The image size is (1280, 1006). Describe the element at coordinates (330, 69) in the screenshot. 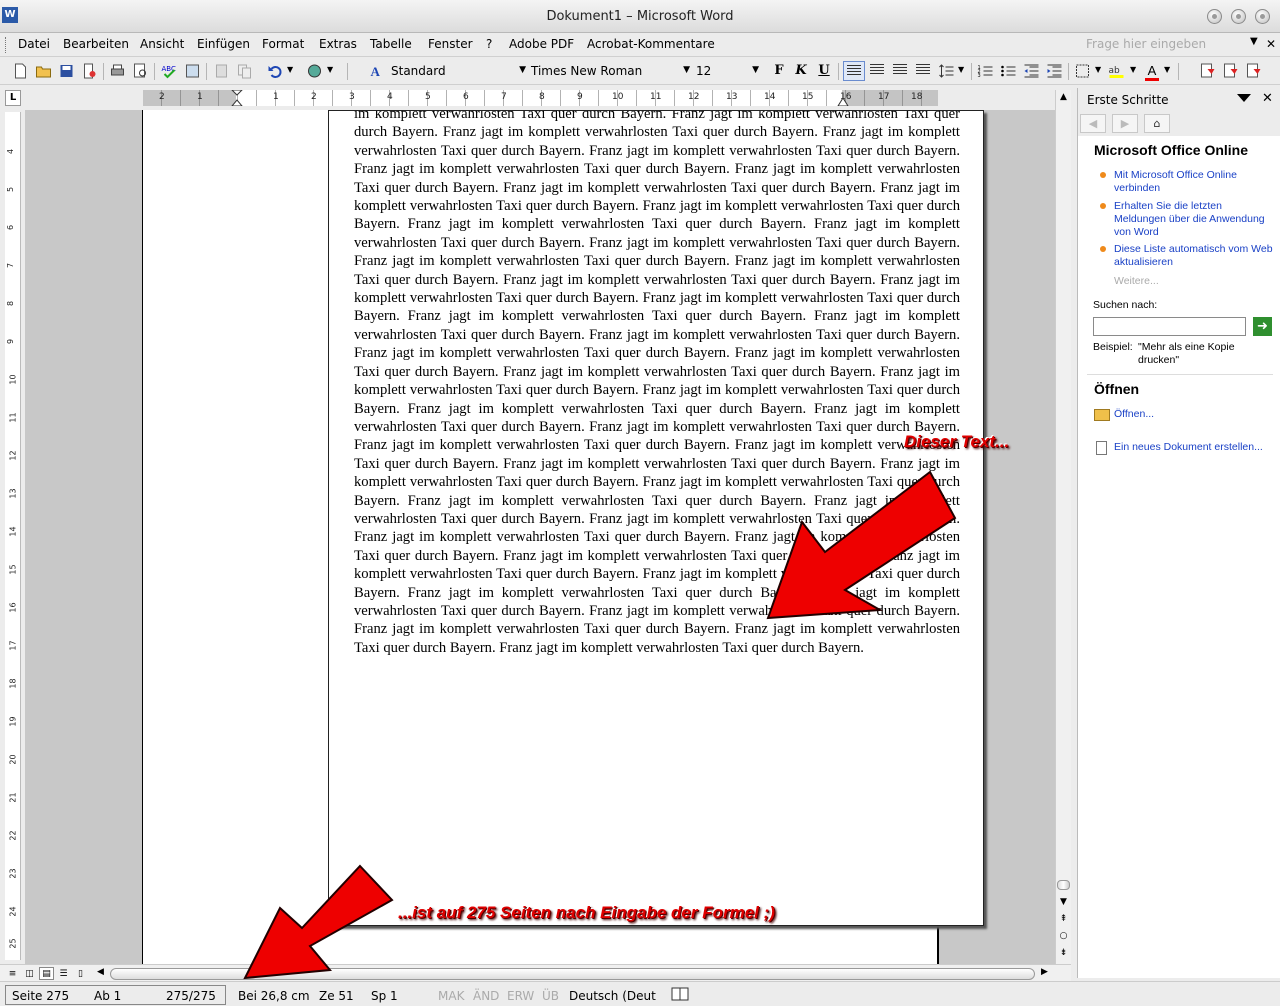

I see `hyperlink-dropdown-arrow: ▼` at that location.